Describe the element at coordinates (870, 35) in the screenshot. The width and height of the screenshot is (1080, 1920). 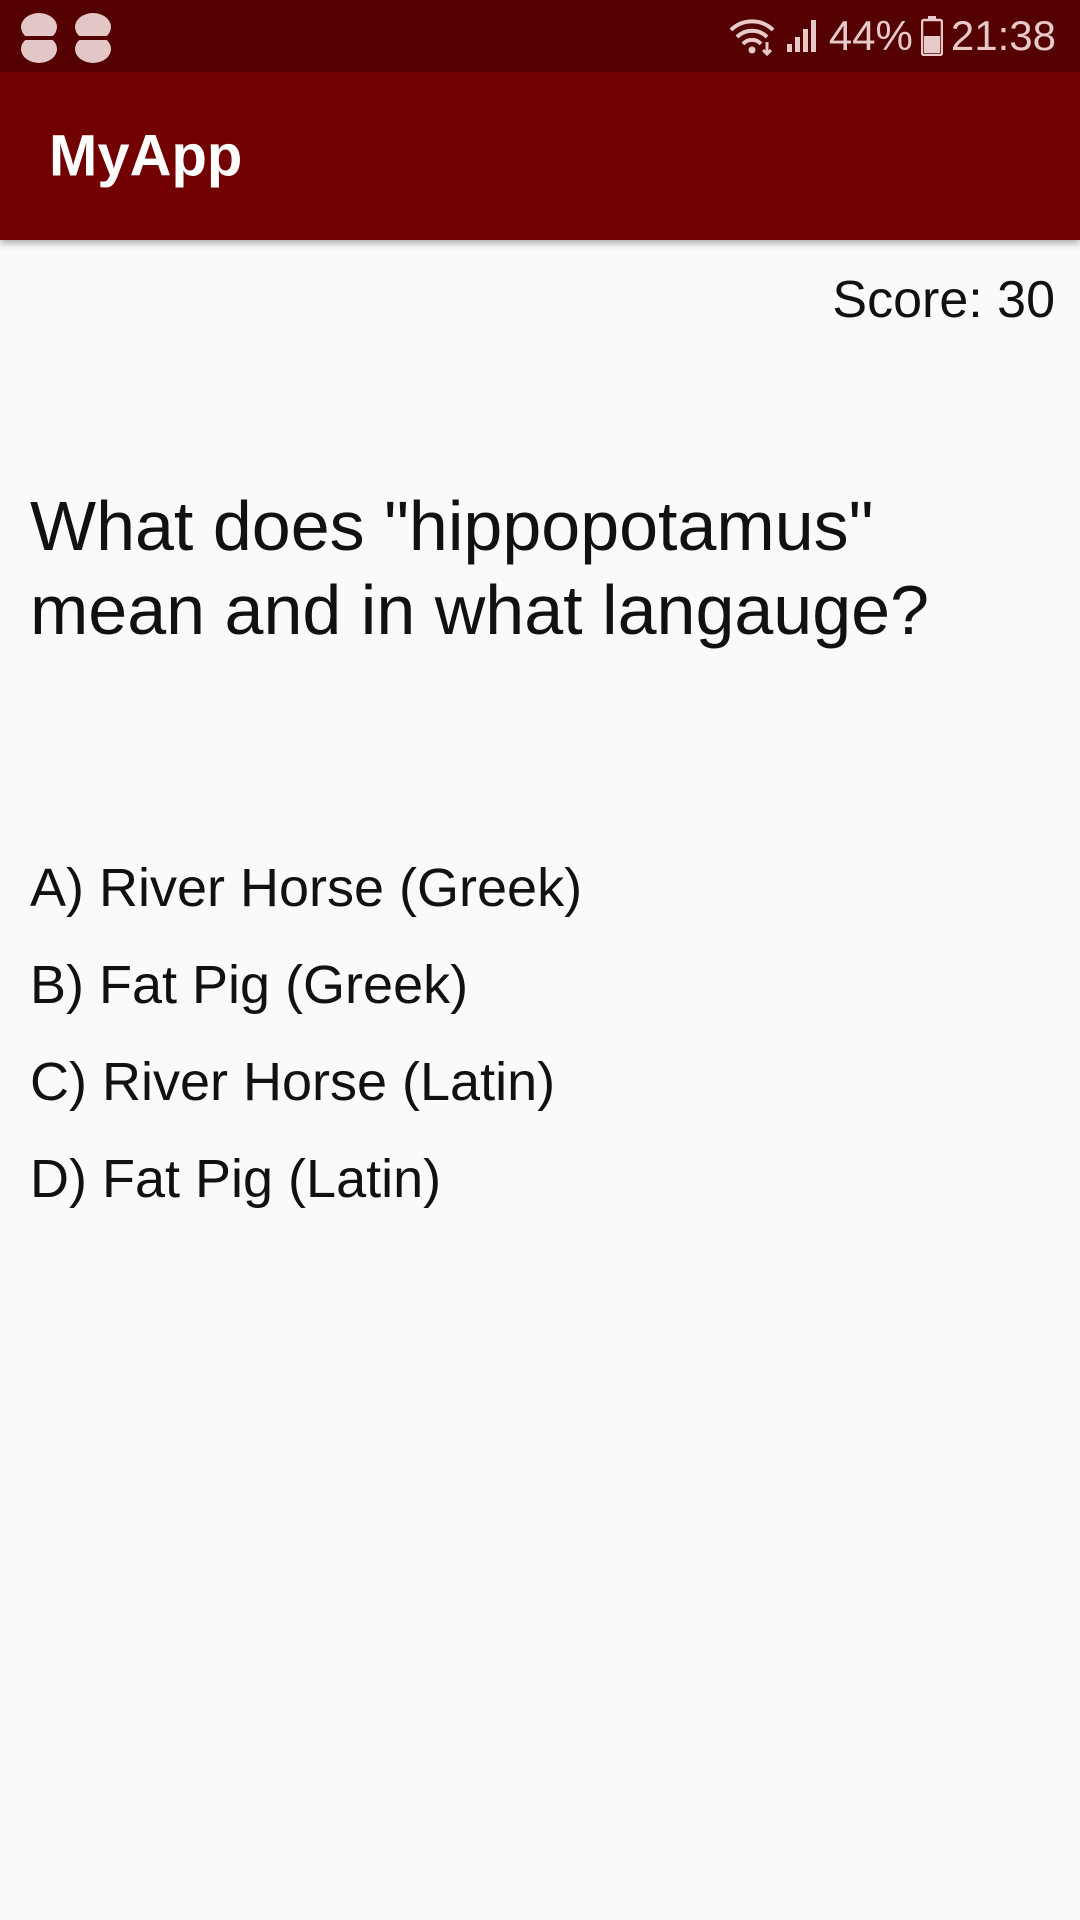
I see `battery-percent: 44%` at that location.